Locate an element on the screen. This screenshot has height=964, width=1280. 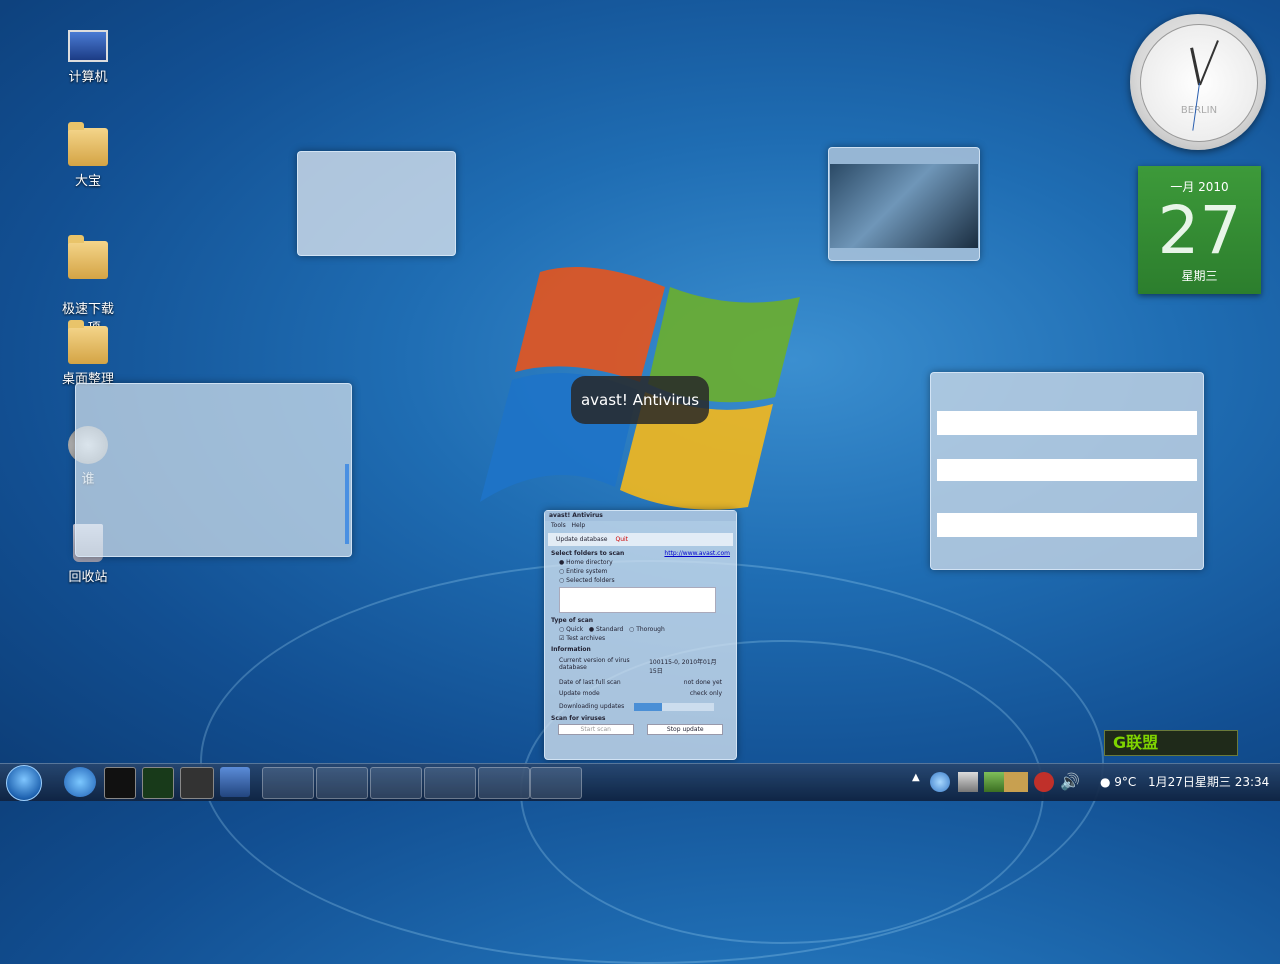
terminal-scrollbar is located at coordinates (347, 504).